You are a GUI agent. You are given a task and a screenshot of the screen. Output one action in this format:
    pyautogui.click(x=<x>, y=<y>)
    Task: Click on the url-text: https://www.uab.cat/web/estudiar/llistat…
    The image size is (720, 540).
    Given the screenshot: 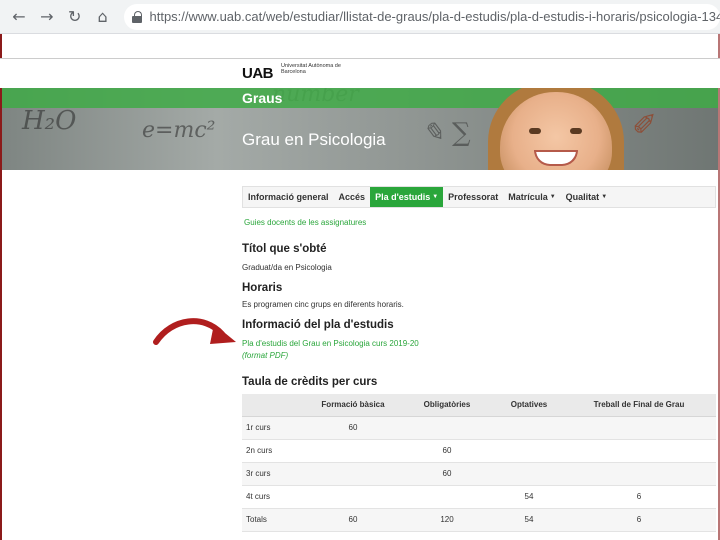 What is the action you would take?
    pyautogui.click(x=434, y=16)
    